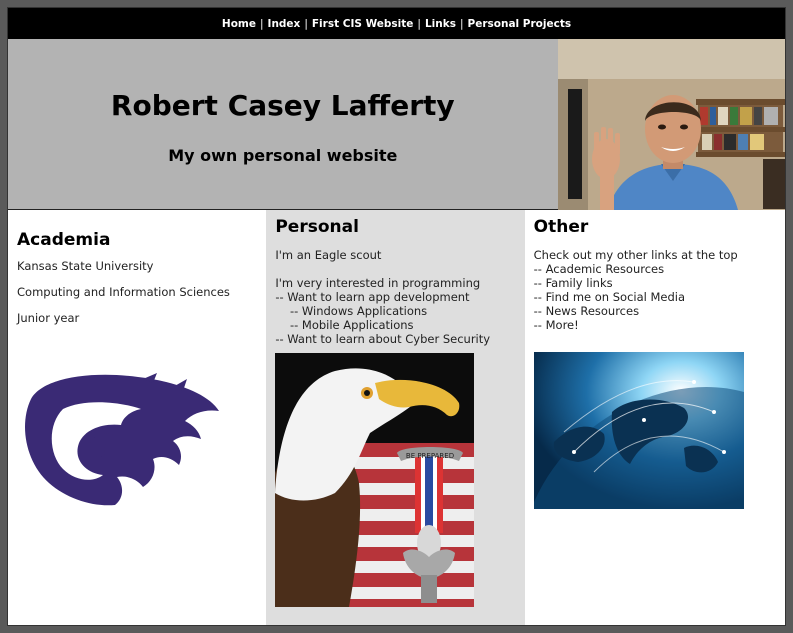 The height and width of the screenshot is (633, 793). What do you see at coordinates (609, 297) in the screenshot?
I see `other-item-social-media: -- Find me on Social Media` at bounding box center [609, 297].